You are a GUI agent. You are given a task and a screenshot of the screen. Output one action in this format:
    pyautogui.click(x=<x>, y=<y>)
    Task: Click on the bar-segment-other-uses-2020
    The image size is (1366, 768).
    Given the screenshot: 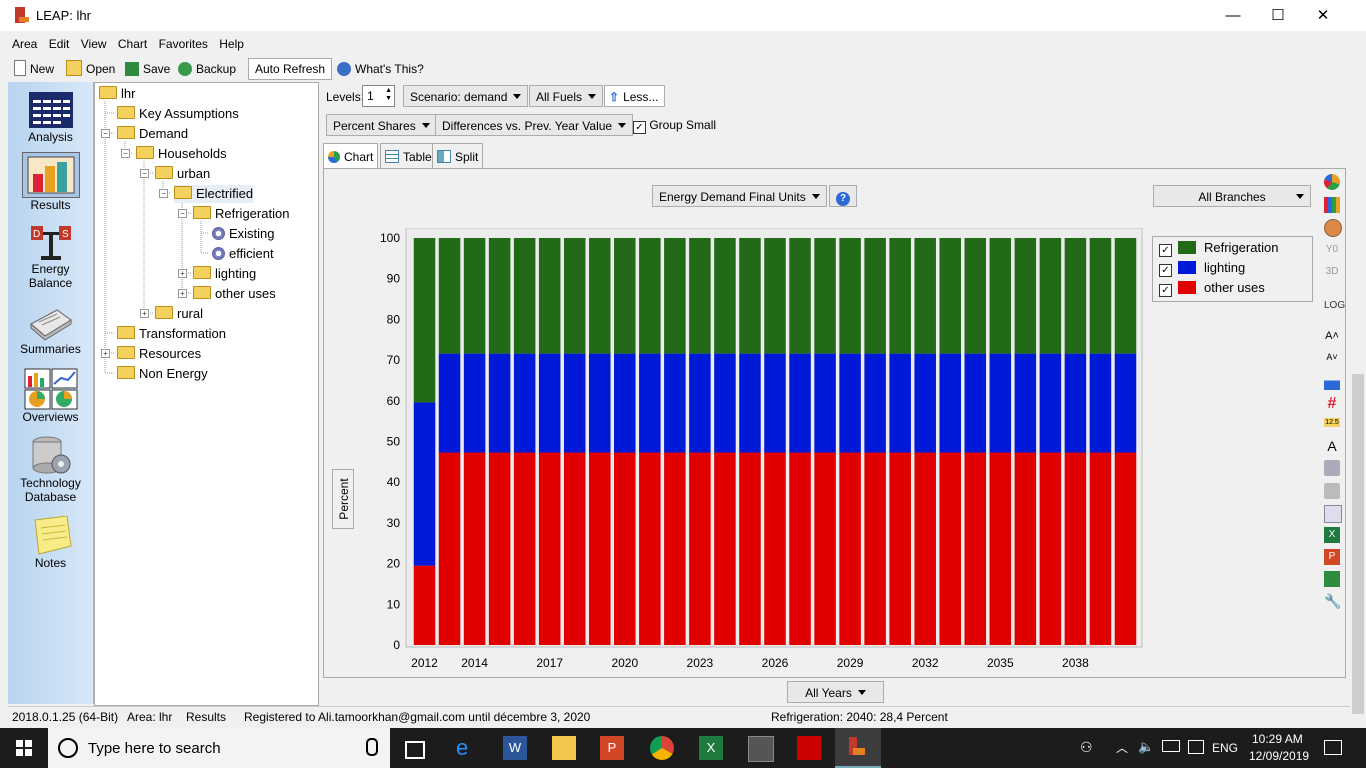 What is the action you would take?
    pyautogui.click(x=625, y=548)
    